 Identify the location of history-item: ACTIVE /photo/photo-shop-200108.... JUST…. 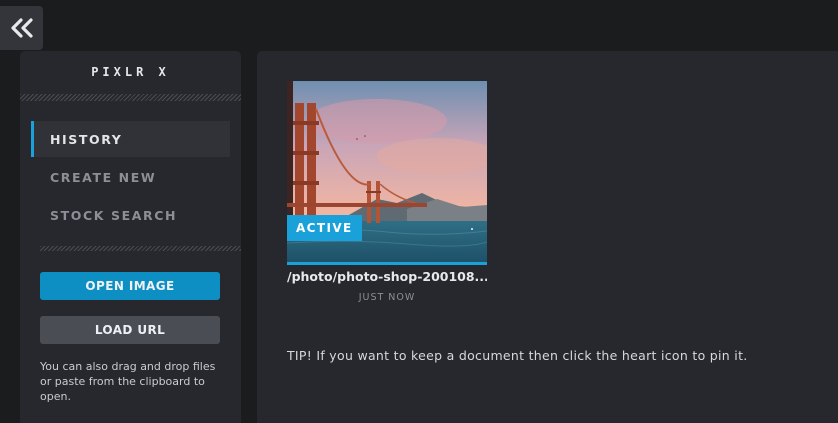
(387, 192).